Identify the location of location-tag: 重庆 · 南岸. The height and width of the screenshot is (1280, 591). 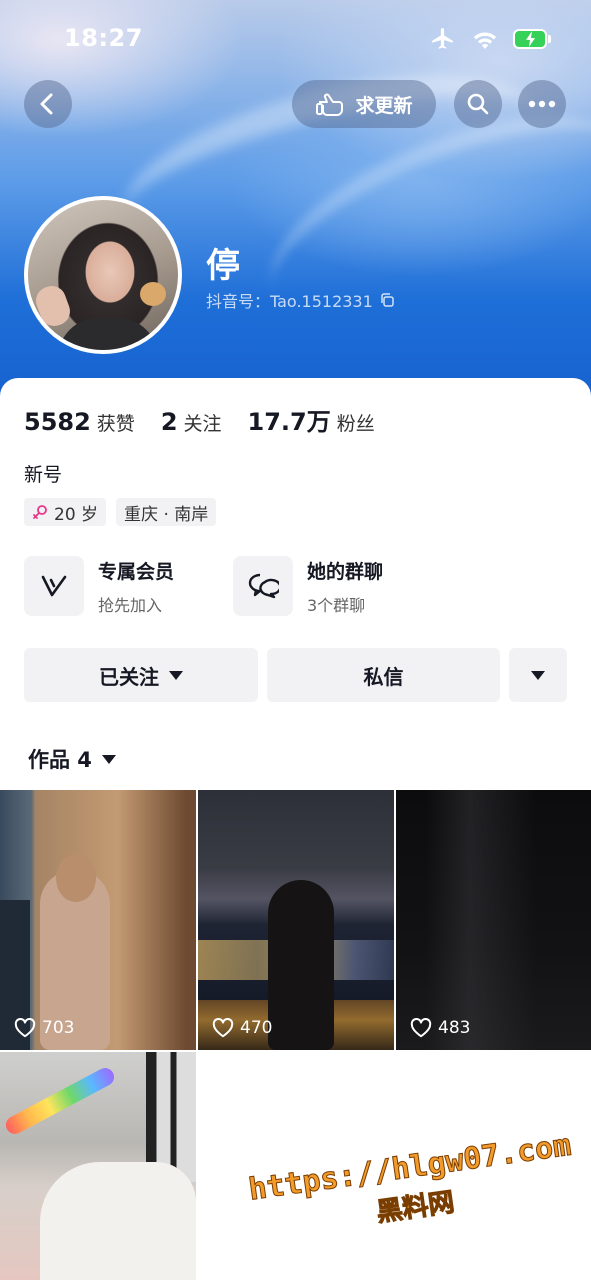
(166, 512).